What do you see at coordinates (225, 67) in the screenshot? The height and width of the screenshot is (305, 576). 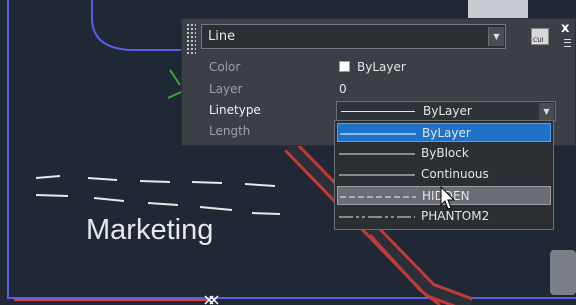 I see `property-label-color: Color` at bounding box center [225, 67].